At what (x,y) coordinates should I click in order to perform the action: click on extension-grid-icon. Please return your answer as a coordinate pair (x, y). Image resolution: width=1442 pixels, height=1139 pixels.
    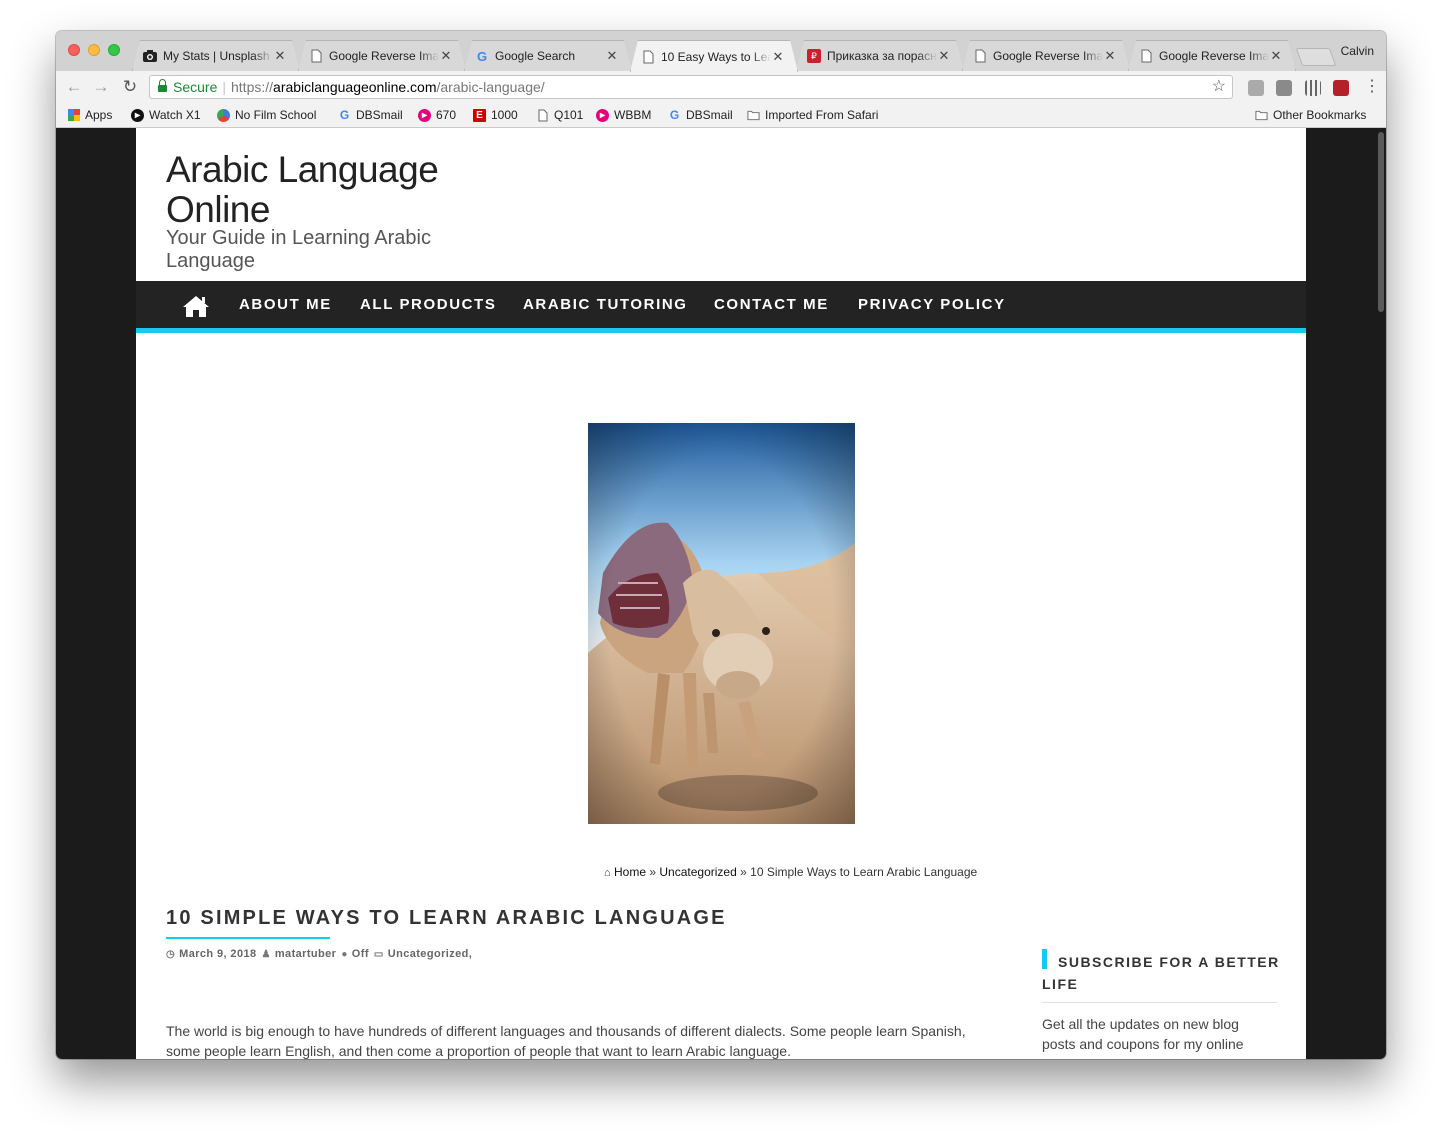
    Looking at the image, I should click on (1313, 88).